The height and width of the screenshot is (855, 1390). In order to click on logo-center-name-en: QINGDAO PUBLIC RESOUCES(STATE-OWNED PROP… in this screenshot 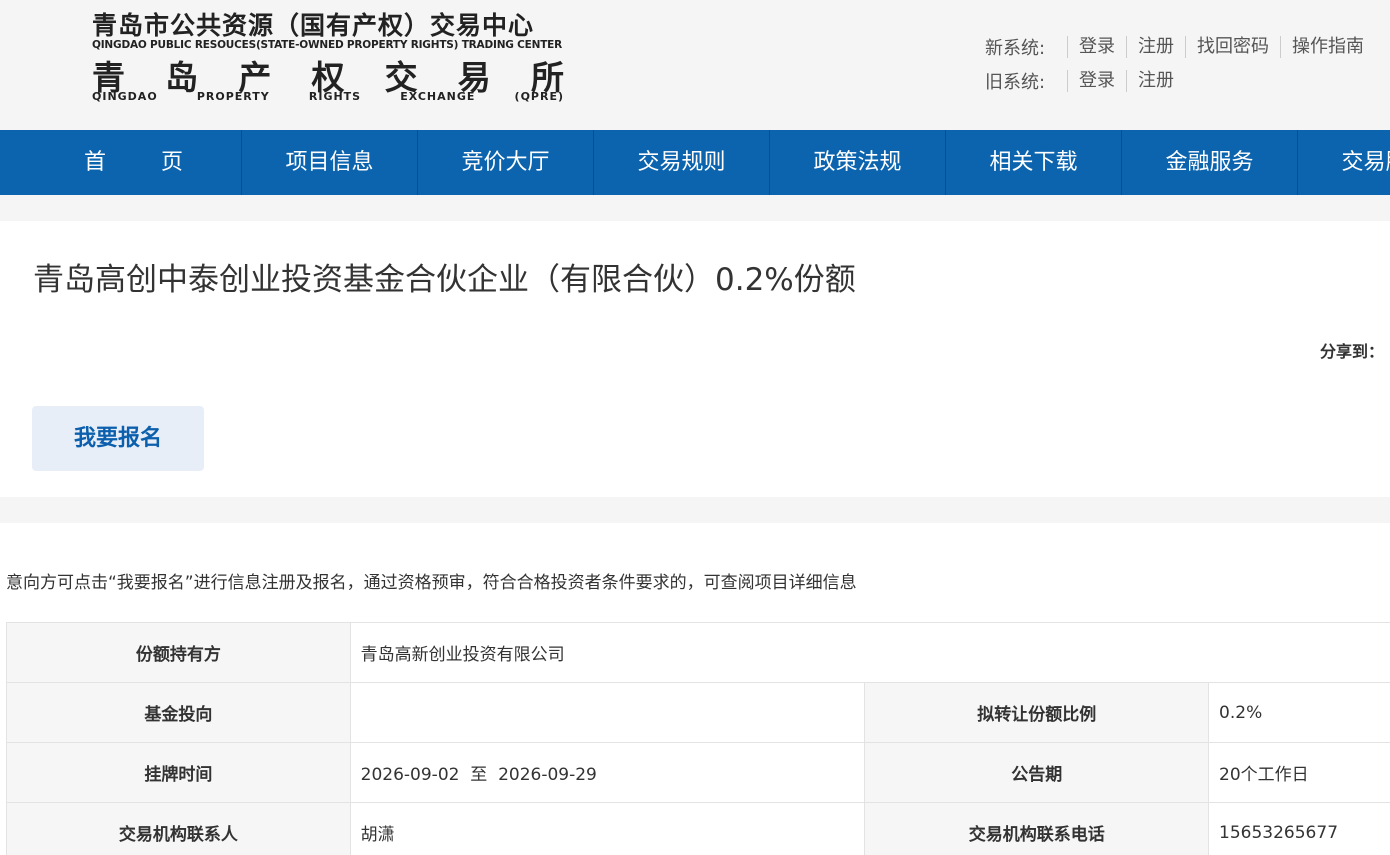, I will do `click(327, 45)`.